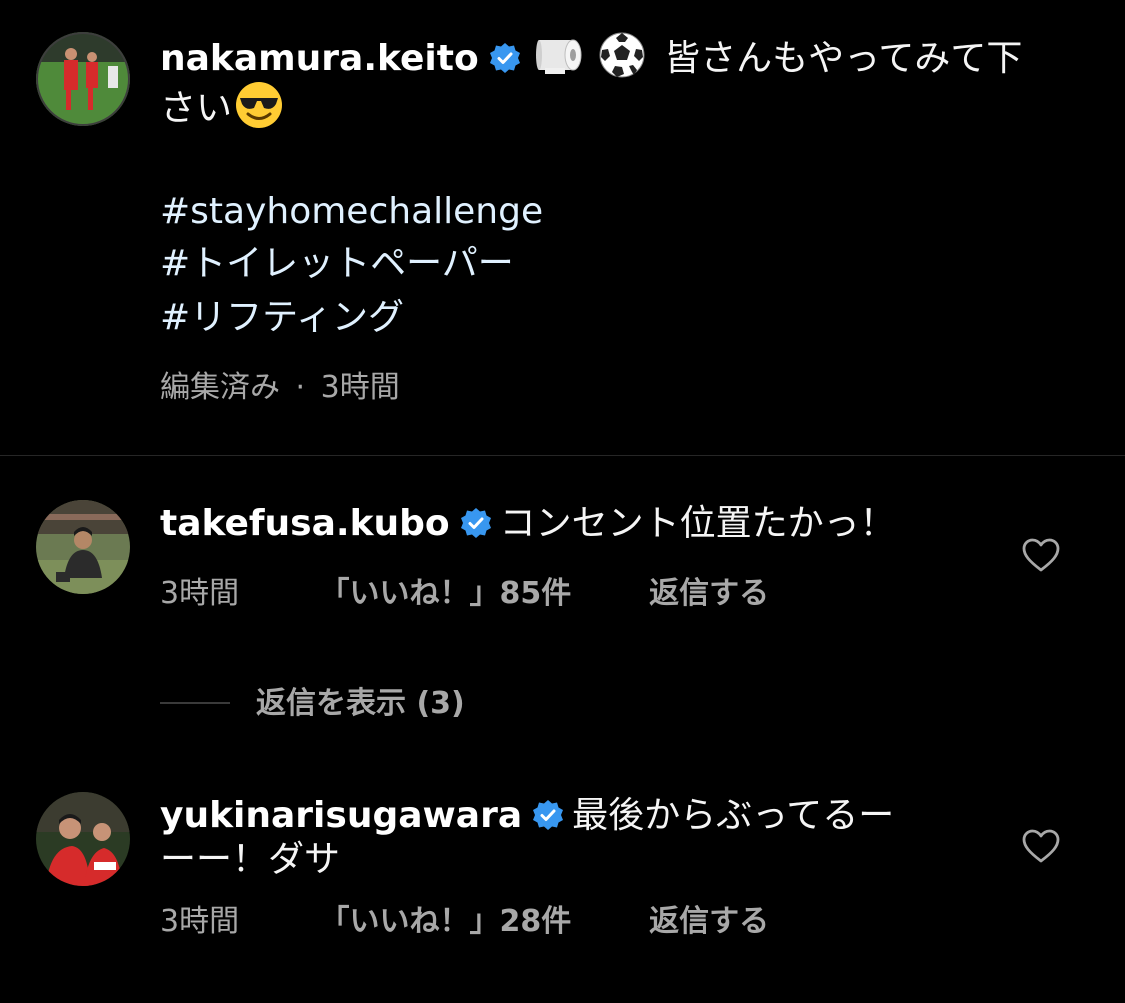  What do you see at coordinates (220, 387) in the screenshot?
I see `edited-label: 編集済み` at bounding box center [220, 387].